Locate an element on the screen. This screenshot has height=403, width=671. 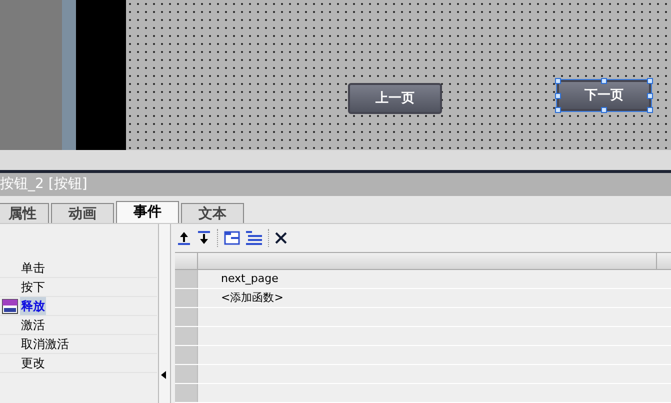
event-item: 按下 is located at coordinates (33, 287).